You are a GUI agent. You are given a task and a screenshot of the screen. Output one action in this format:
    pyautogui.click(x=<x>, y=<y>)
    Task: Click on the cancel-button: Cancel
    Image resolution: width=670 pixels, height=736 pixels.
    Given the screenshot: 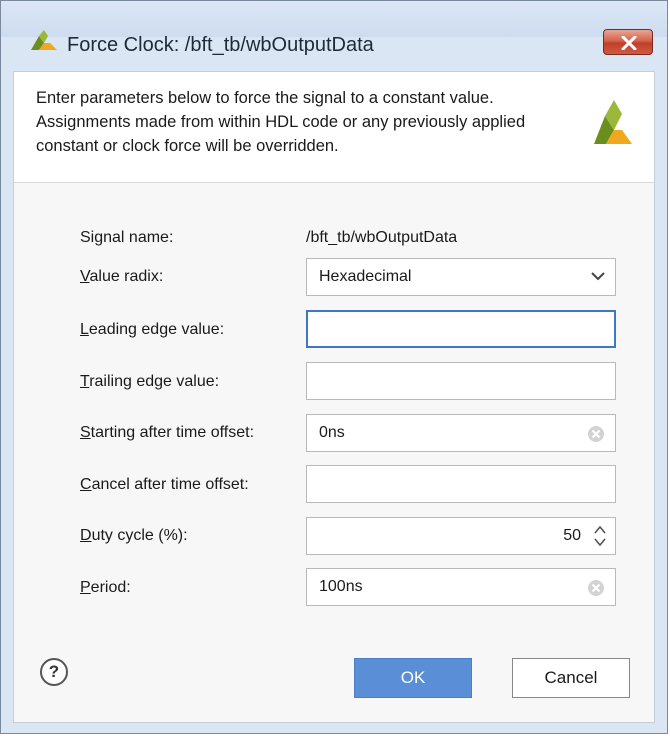 What is the action you would take?
    pyautogui.click(x=571, y=678)
    